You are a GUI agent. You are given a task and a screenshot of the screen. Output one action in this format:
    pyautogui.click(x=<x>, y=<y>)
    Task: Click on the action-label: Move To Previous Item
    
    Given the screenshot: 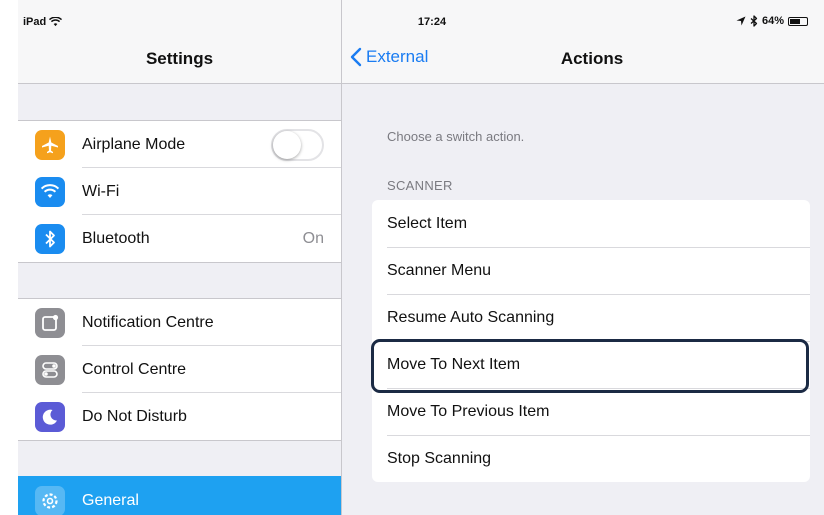 What is the action you would take?
    pyautogui.click(x=468, y=411)
    